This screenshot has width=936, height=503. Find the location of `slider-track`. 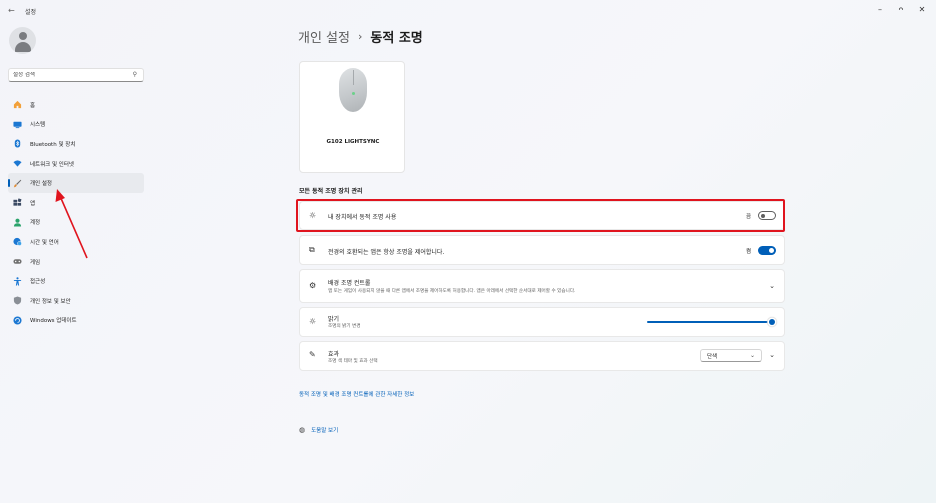

slider-track is located at coordinates (711, 321).